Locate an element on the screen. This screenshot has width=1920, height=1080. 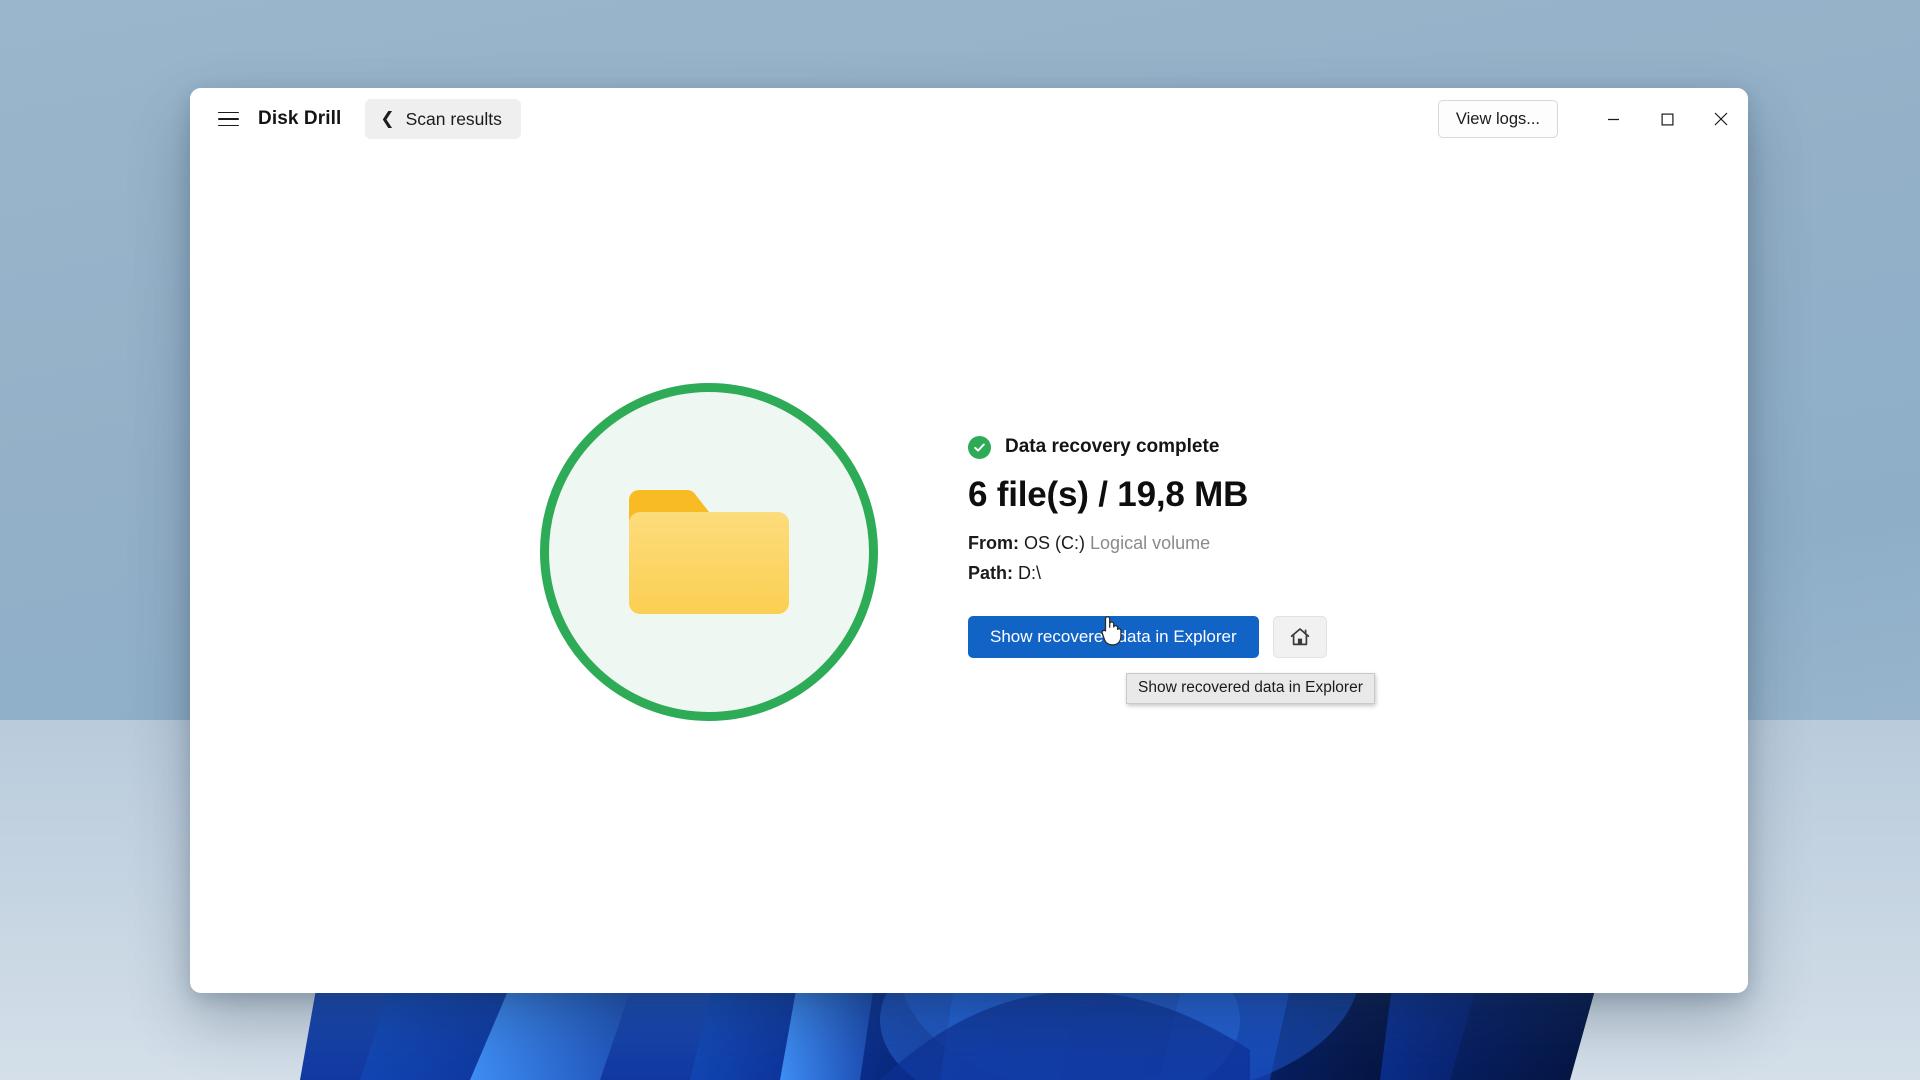
tooltip: Show recovered data in Explorer is located at coordinates (1250, 688).